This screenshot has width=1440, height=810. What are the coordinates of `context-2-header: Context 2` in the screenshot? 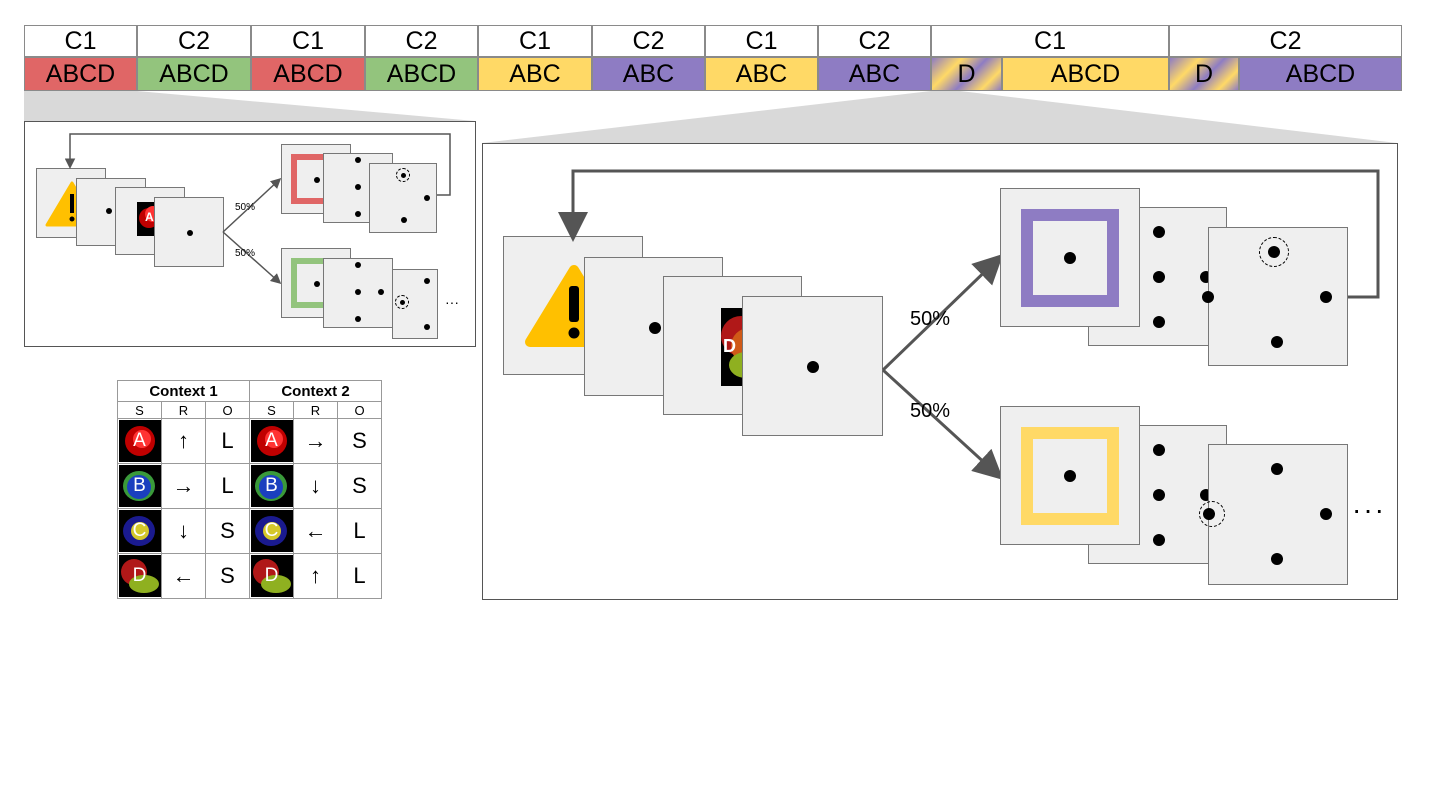 It's located at (315, 391).